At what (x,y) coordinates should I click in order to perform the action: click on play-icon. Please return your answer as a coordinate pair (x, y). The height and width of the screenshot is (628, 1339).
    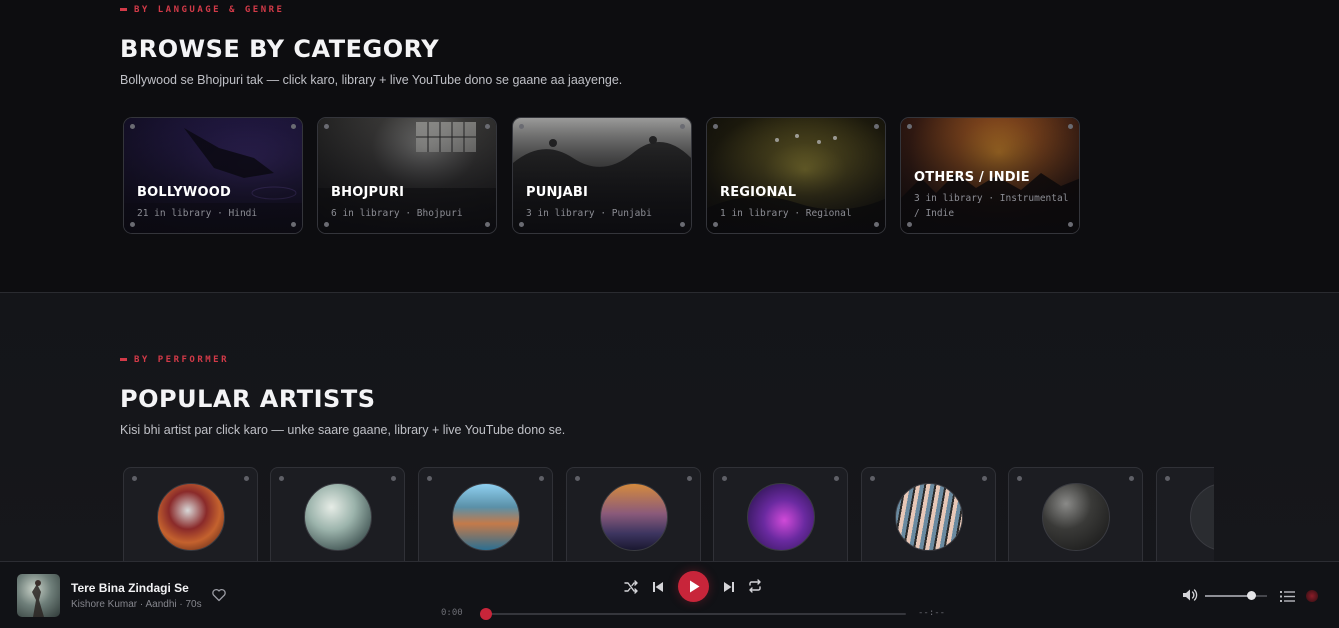
    Looking at the image, I should click on (695, 586).